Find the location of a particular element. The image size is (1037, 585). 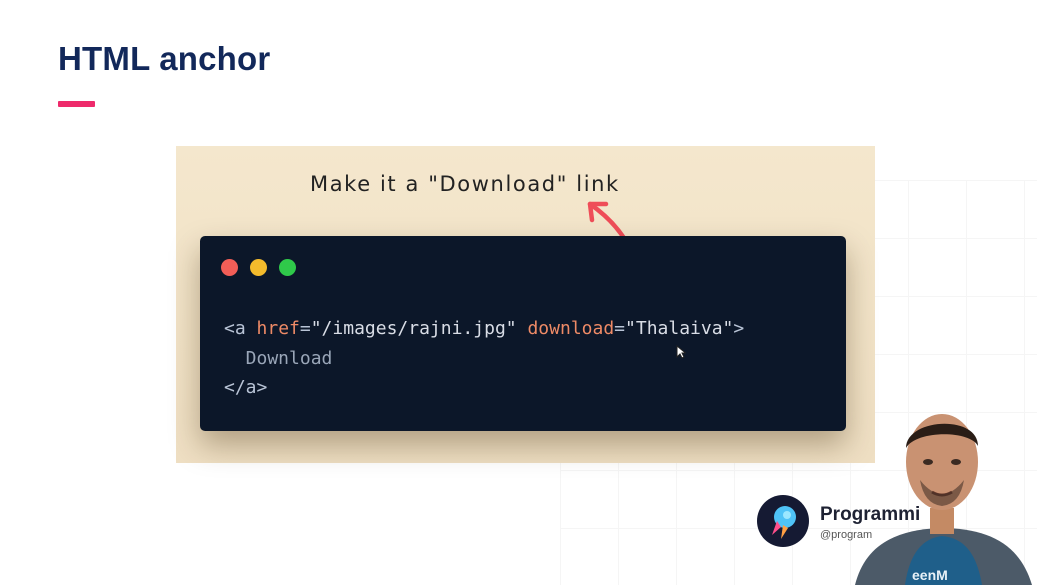

caption: Make it a "Download" link is located at coordinates (465, 184).